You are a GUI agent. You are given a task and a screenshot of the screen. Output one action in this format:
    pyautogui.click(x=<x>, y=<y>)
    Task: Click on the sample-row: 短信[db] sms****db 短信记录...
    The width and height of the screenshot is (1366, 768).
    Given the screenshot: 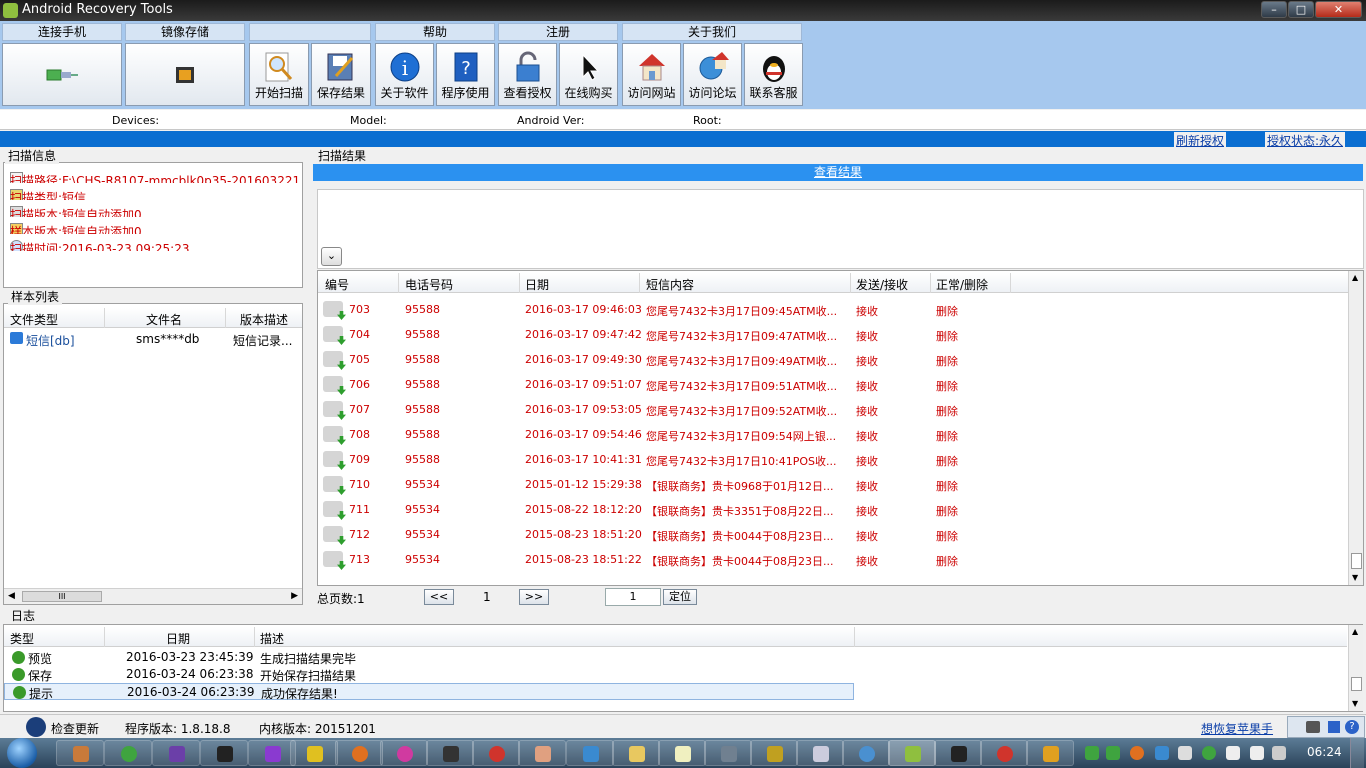 What is the action you would take?
    pyautogui.click(x=153, y=339)
    